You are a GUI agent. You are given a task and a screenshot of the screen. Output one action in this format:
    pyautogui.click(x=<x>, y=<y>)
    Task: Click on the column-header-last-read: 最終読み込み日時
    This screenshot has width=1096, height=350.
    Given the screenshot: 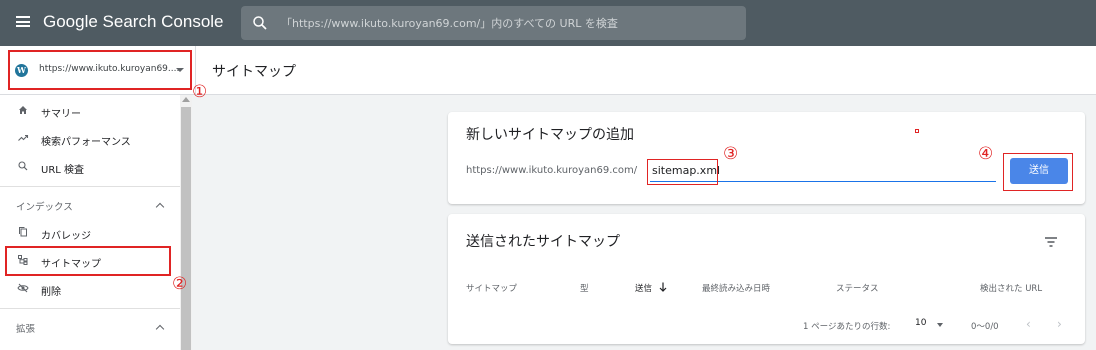 What is the action you would take?
    pyautogui.click(x=736, y=288)
    